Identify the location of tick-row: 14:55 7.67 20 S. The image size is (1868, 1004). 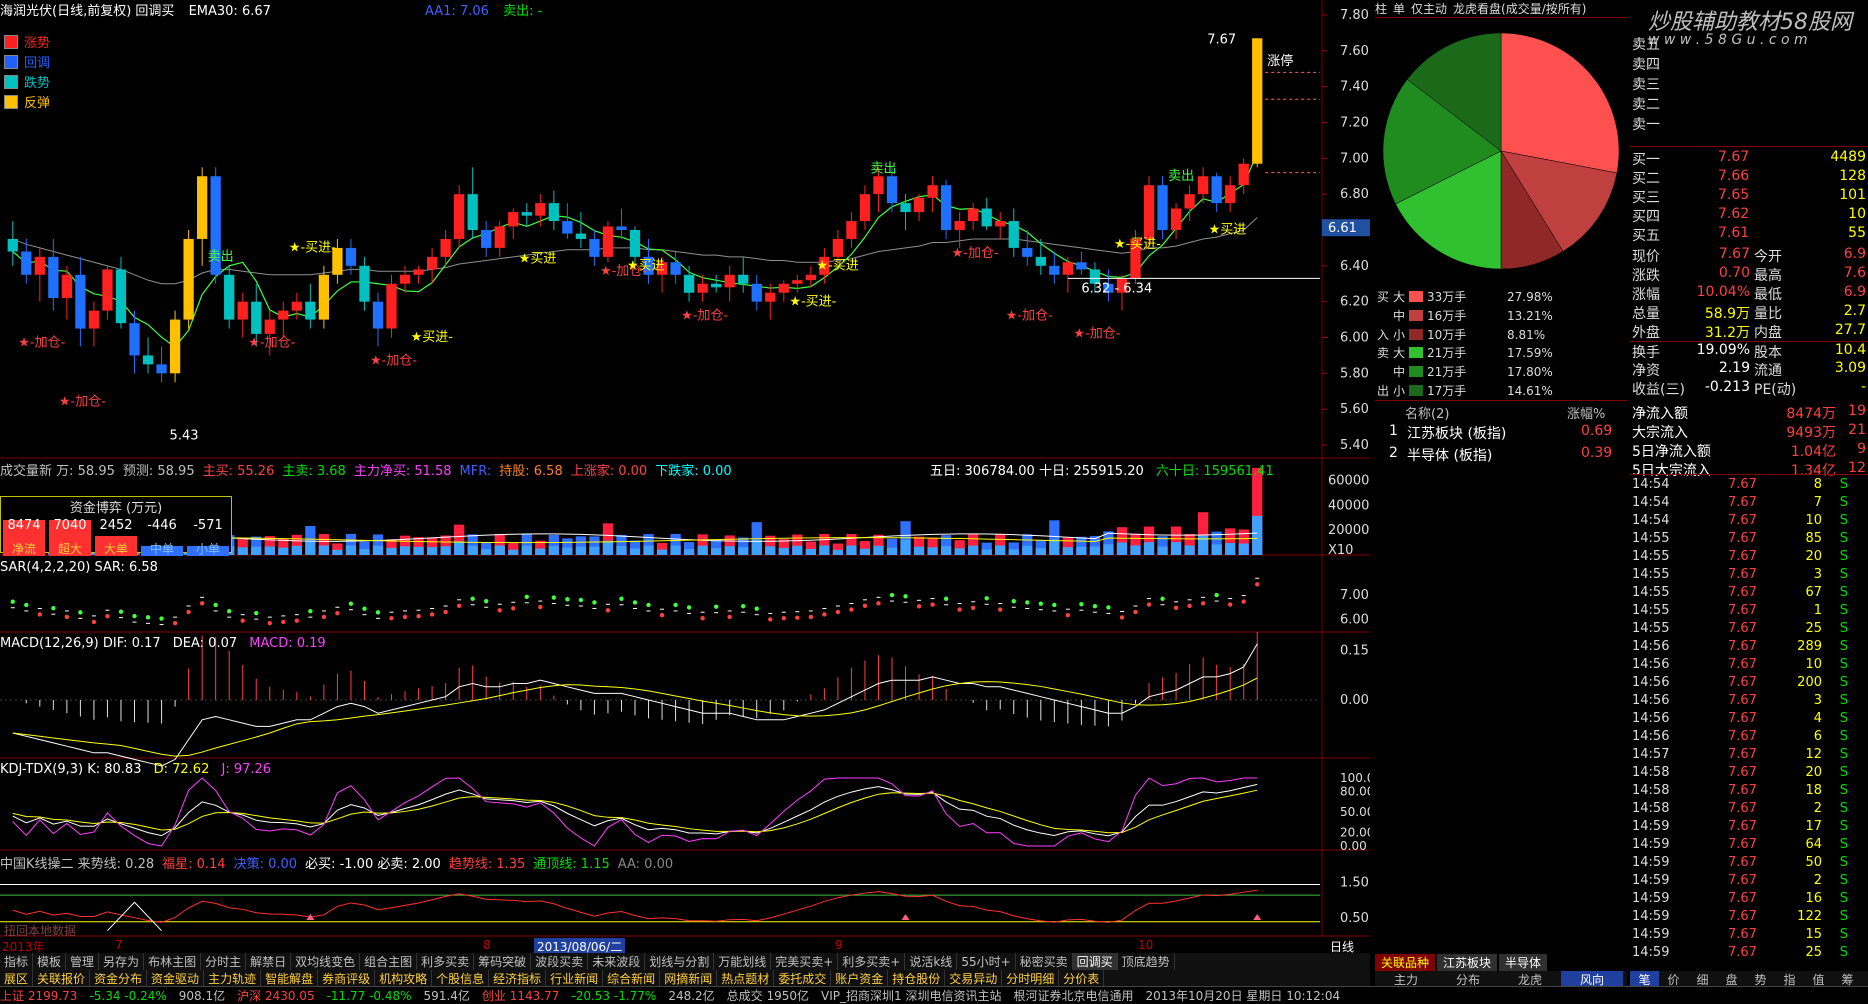
(1749, 558).